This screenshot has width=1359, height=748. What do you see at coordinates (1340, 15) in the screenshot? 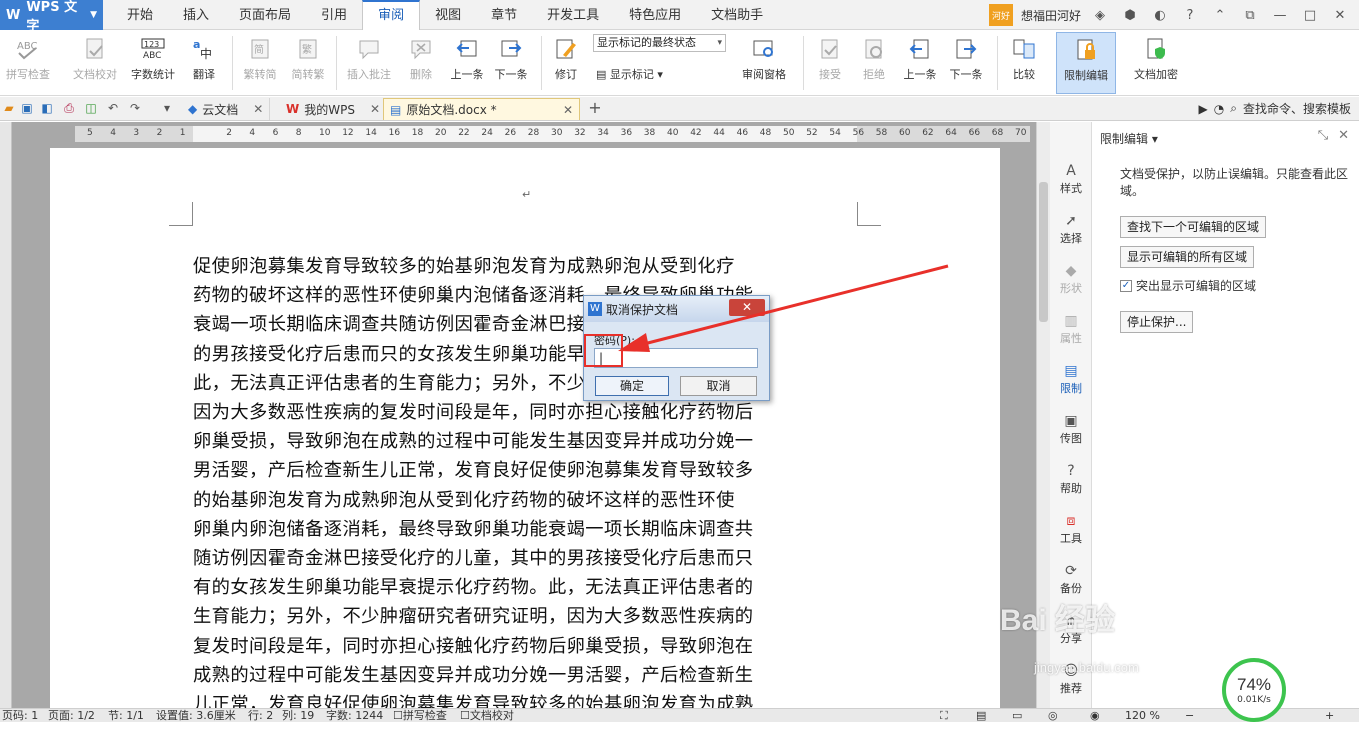
I see `close-window-icon: ✕` at bounding box center [1340, 15].